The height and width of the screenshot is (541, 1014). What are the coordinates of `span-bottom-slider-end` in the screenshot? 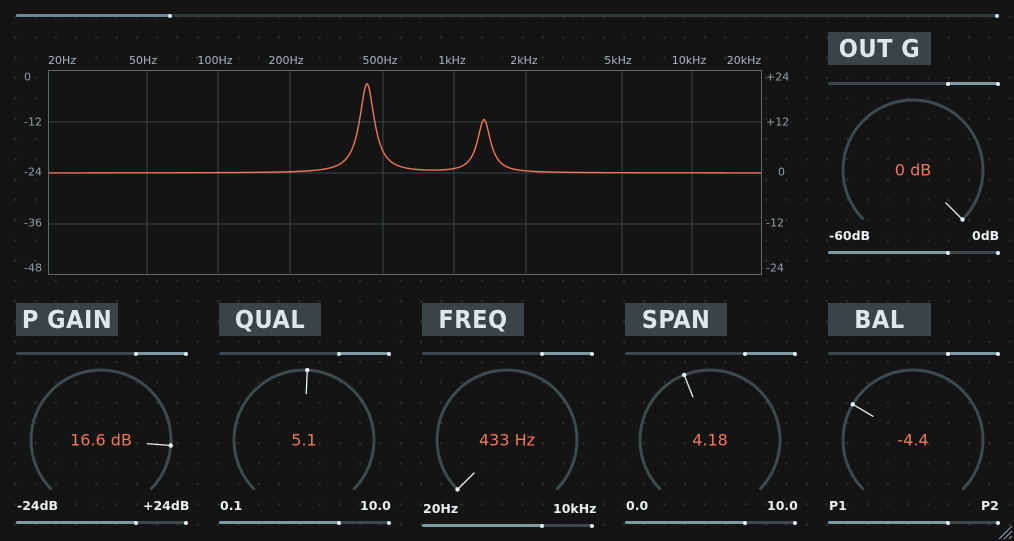 It's located at (795, 522).